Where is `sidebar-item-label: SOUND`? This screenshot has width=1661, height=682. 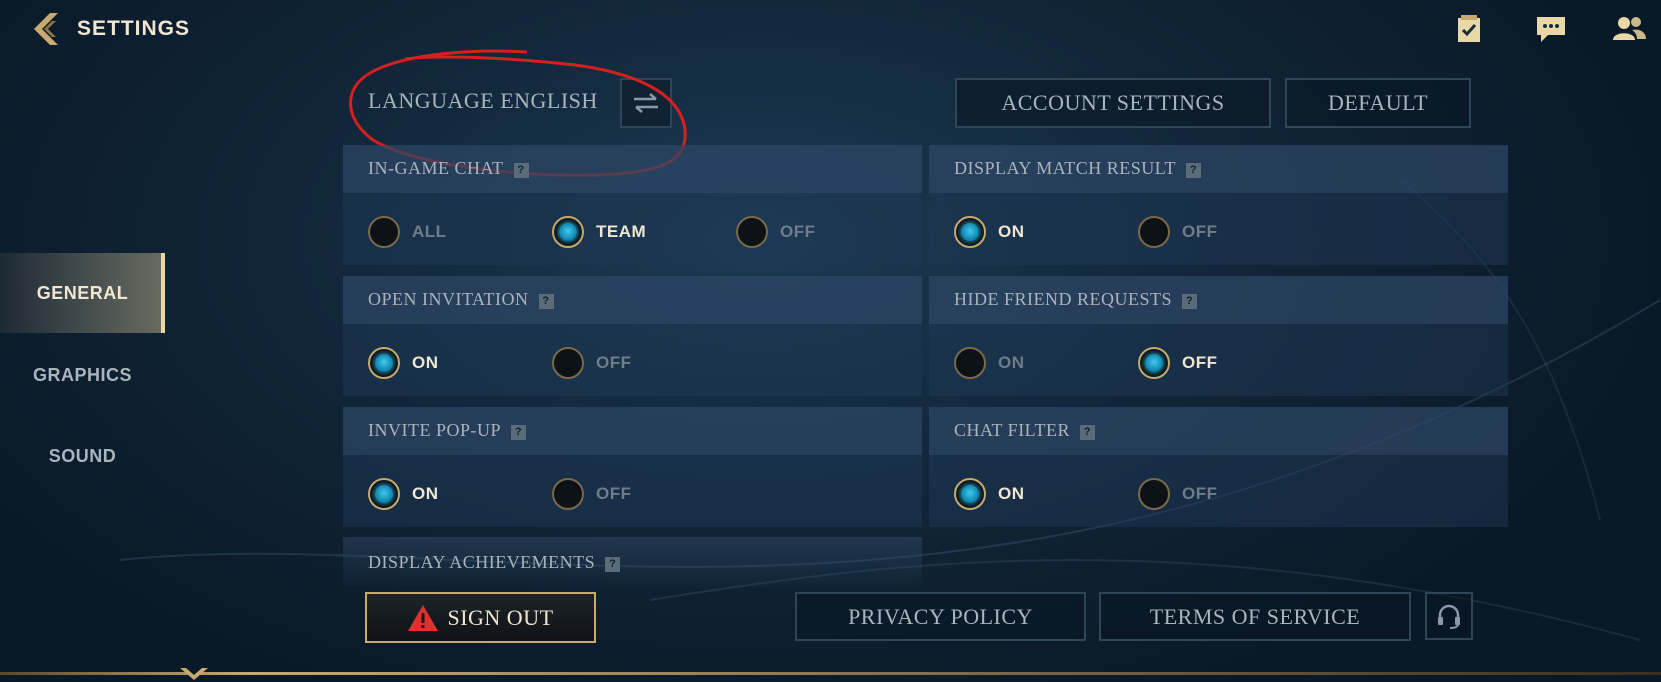 sidebar-item-label: SOUND is located at coordinates (82, 455).